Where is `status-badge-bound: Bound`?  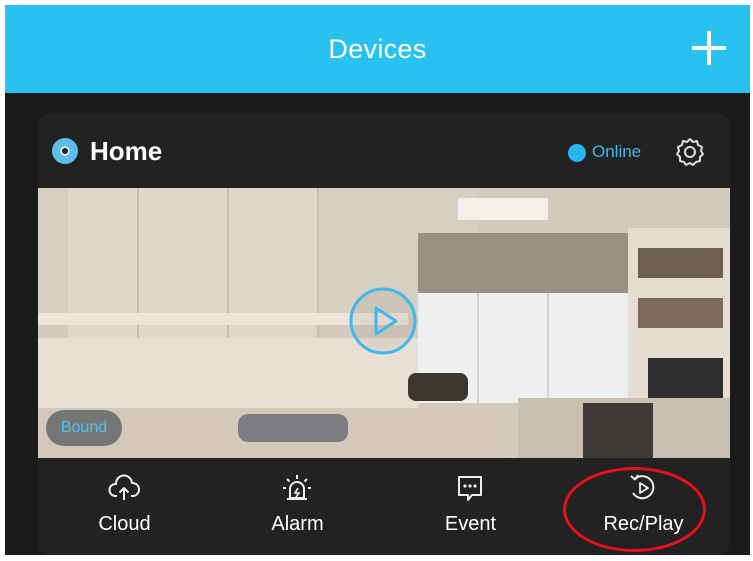
status-badge-bound: Bound is located at coordinates (84, 428).